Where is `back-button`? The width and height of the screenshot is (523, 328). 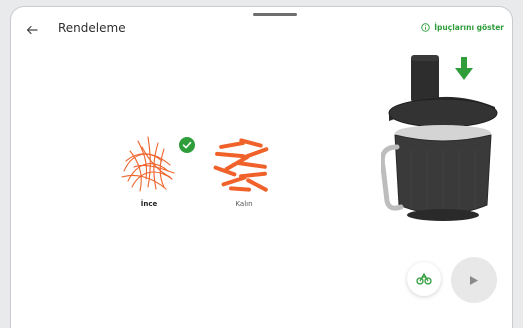 back-button is located at coordinates (32, 30).